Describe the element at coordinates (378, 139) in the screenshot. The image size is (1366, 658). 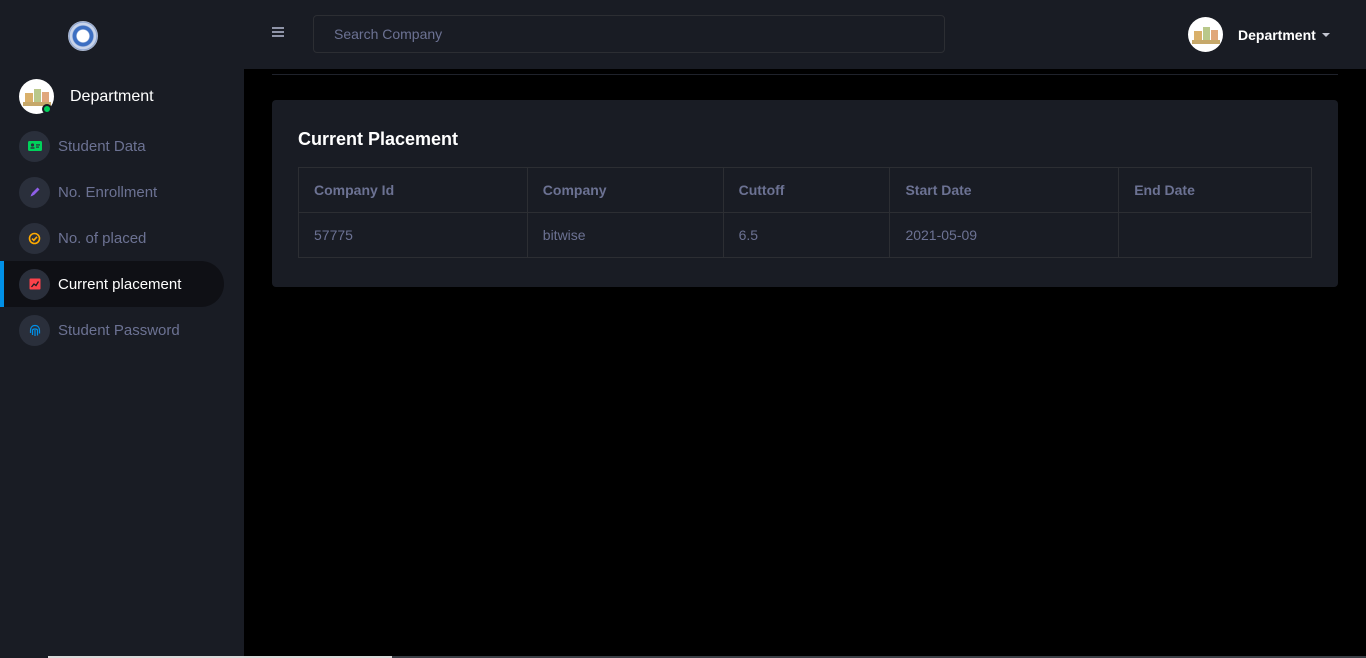
I see `page-title: Current Placement` at that location.